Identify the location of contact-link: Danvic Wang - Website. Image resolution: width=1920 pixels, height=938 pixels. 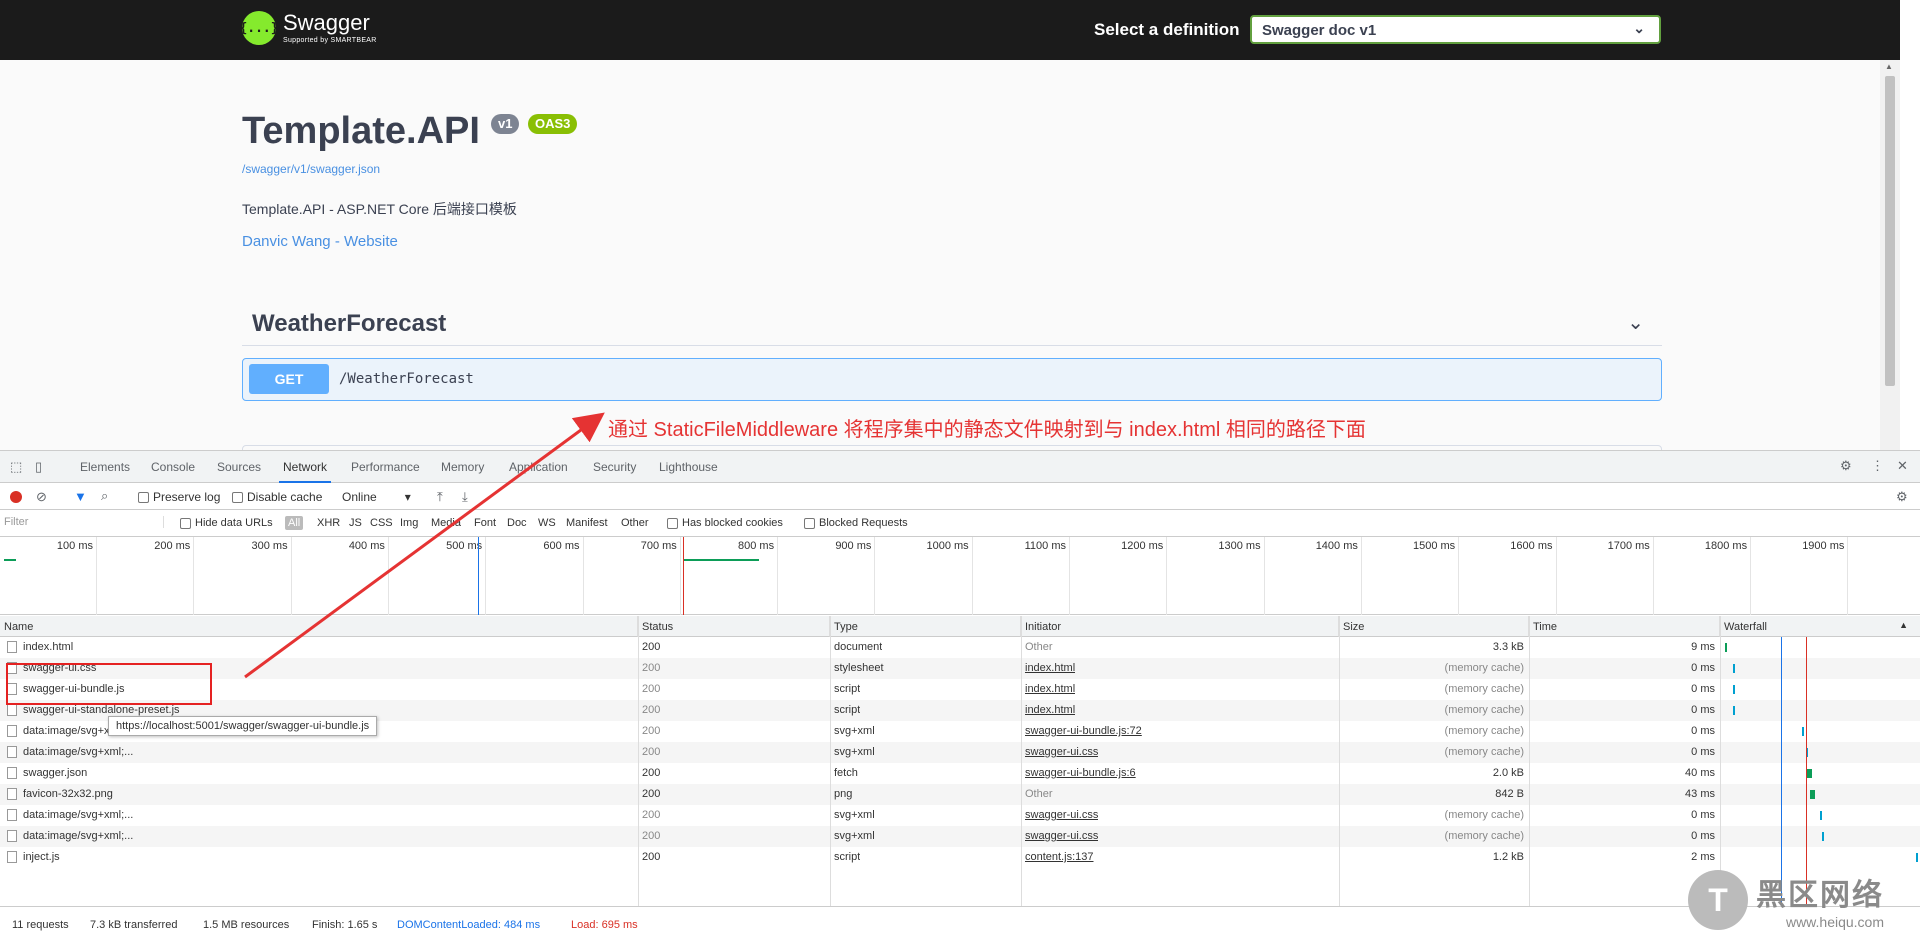
(320, 241).